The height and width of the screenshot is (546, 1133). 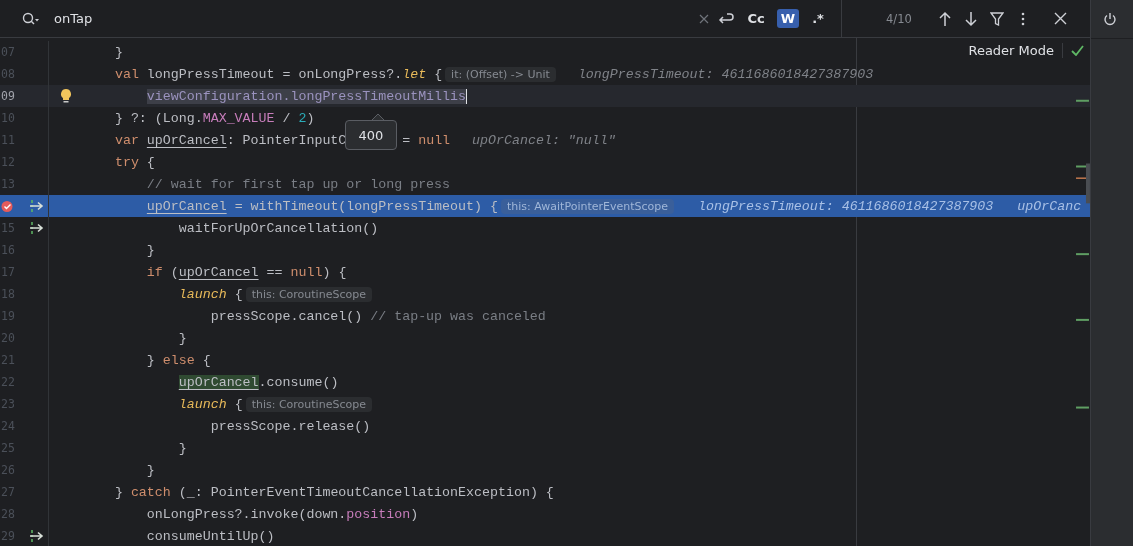 What do you see at coordinates (287, 118) in the screenshot?
I see `code-text: /` at bounding box center [287, 118].